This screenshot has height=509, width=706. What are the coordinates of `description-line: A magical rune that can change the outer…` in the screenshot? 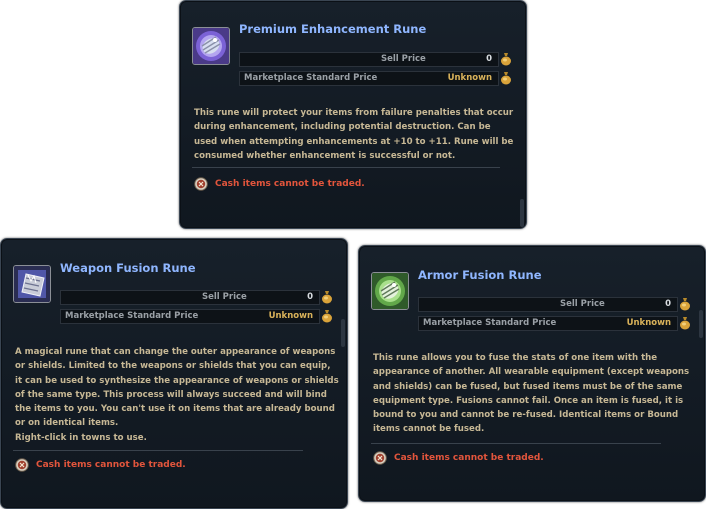 It's located at (175, 352).